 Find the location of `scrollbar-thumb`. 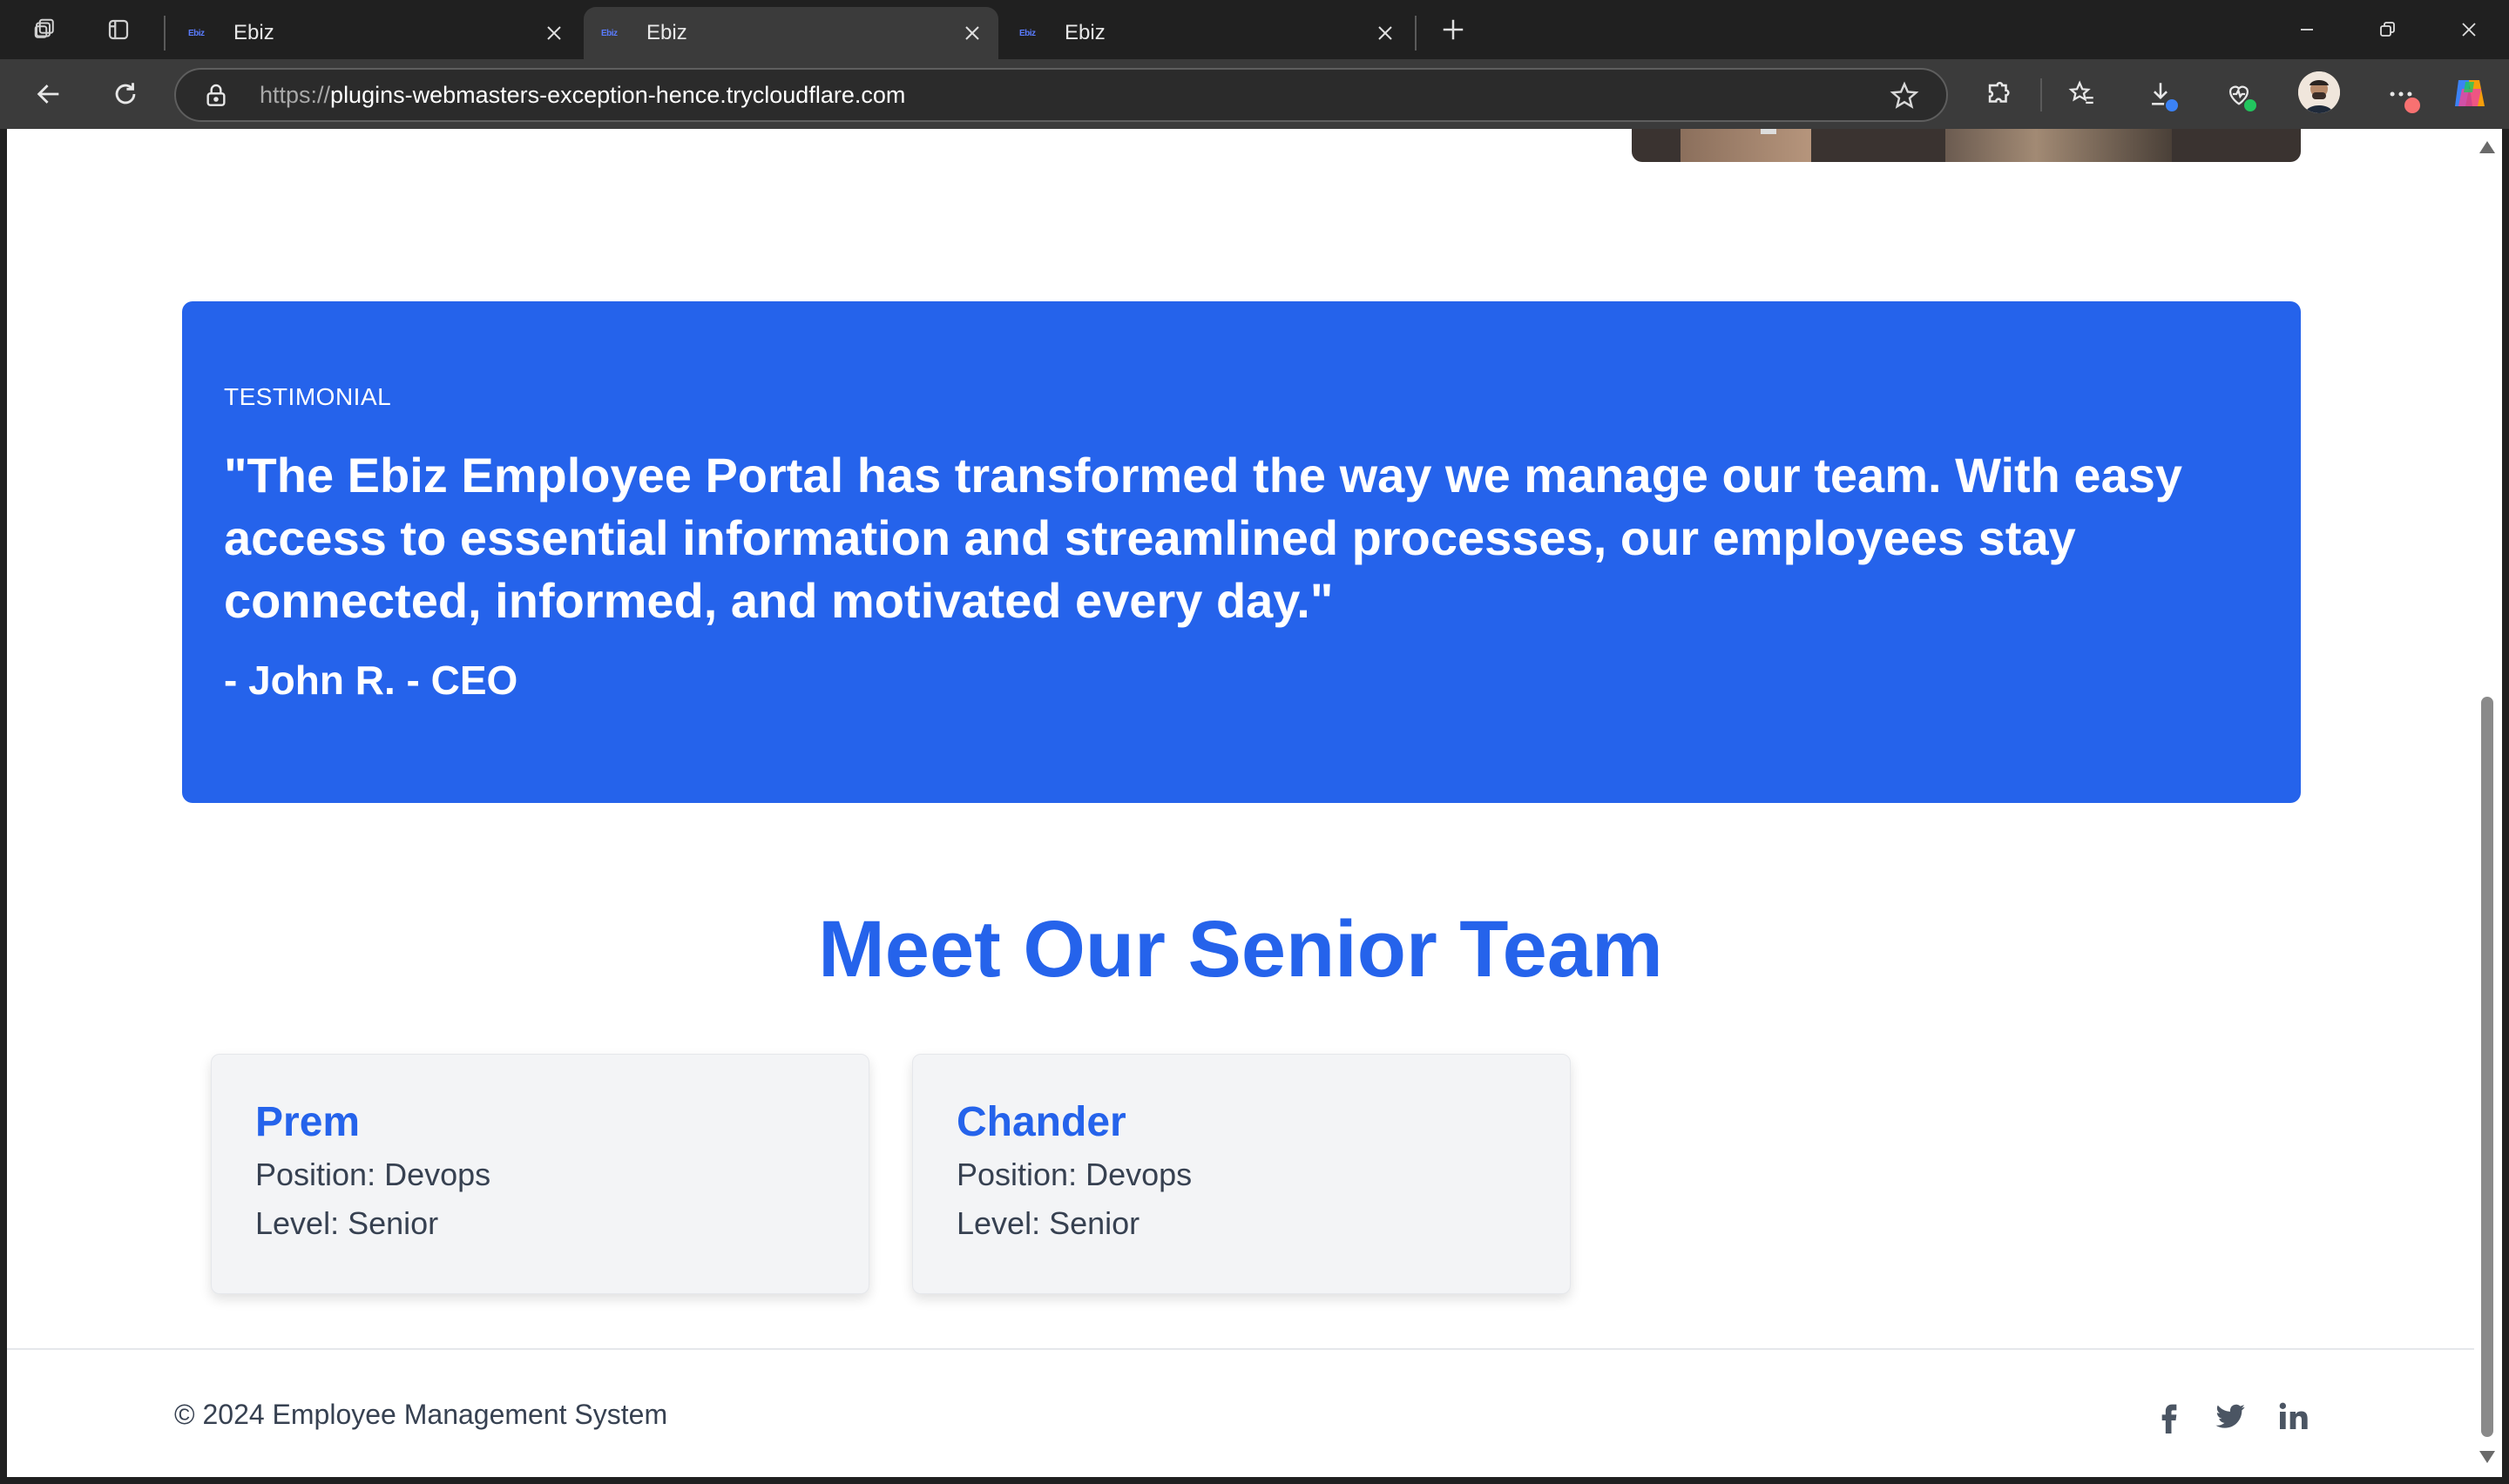

scrollbar-thumb is located at coordinates (2487, 1067).